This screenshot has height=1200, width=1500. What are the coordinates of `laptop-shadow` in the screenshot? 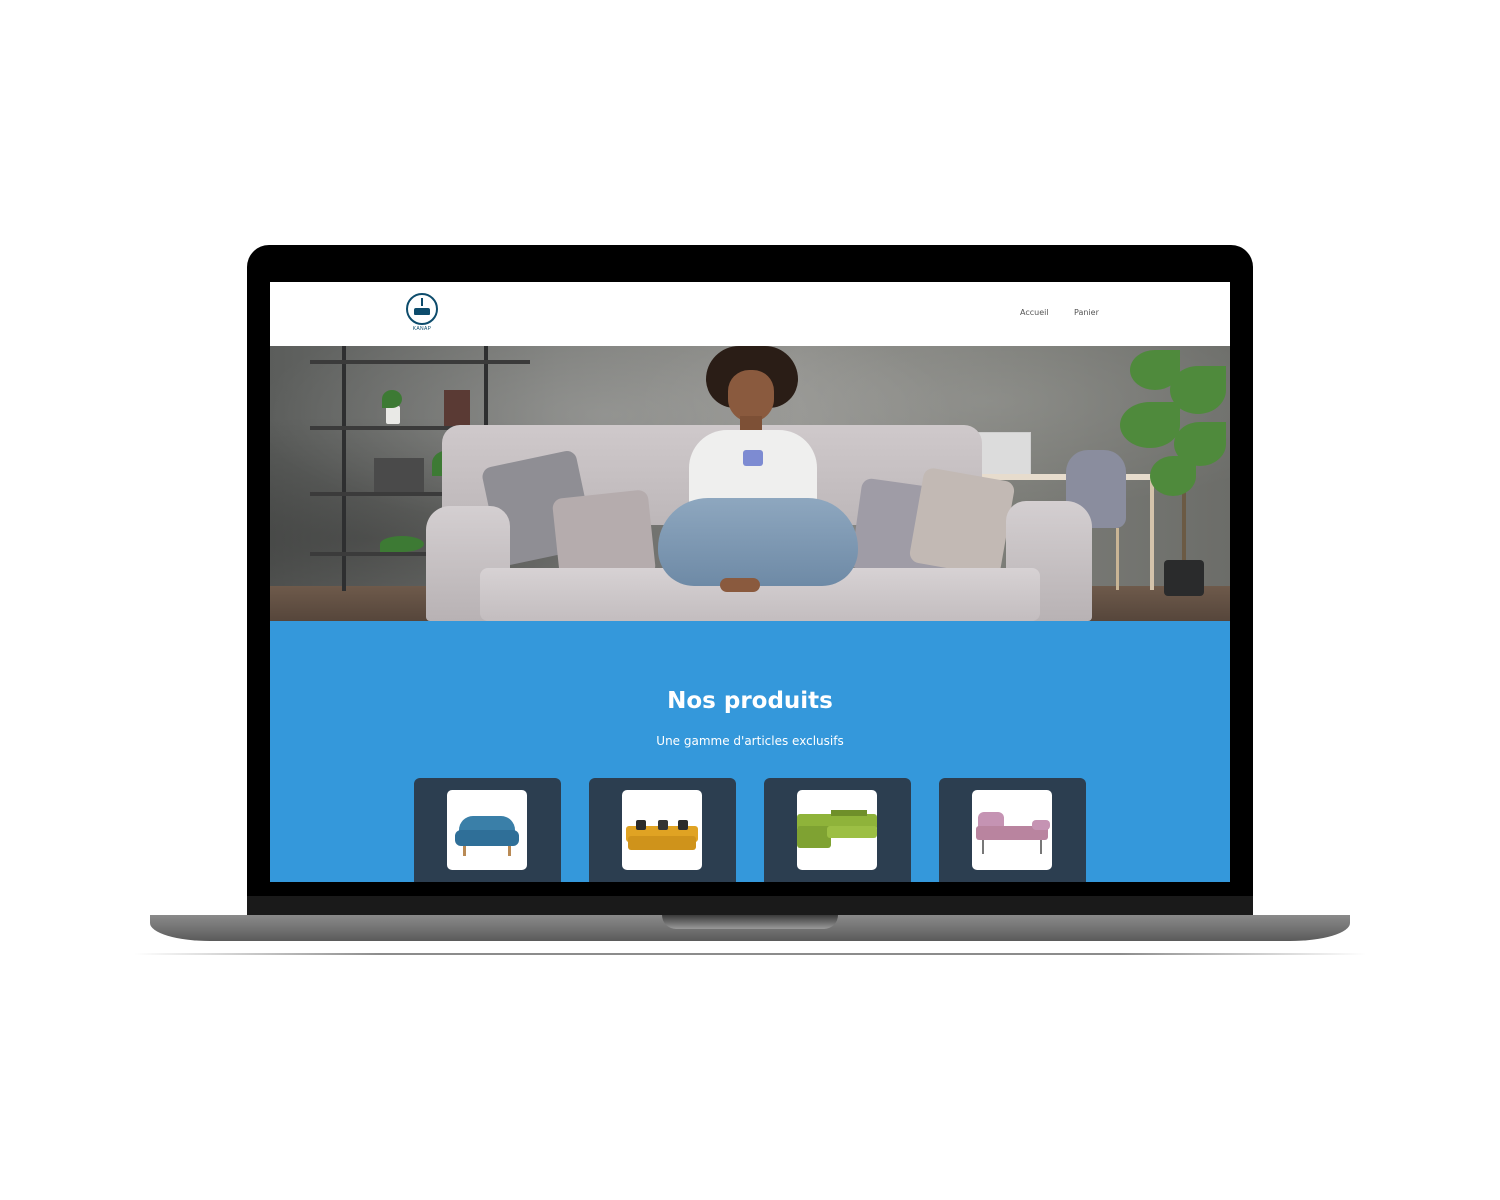 It's located at (750, 954).